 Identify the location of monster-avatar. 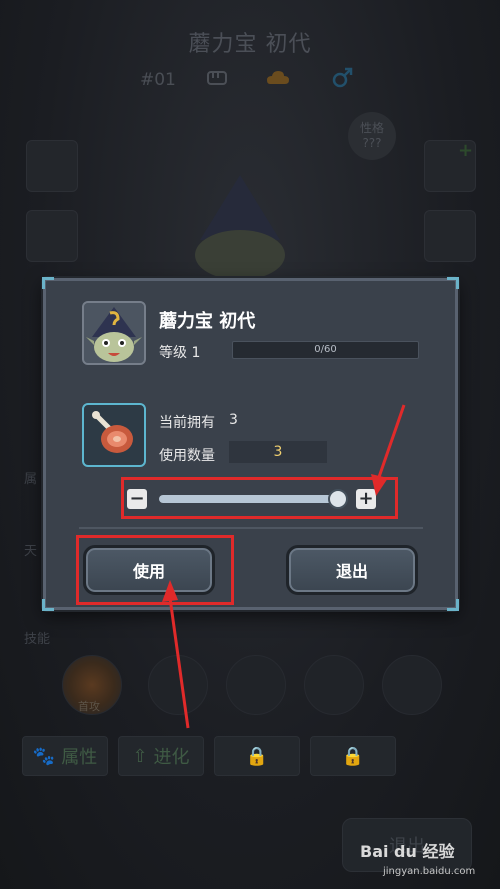
(114, 333).